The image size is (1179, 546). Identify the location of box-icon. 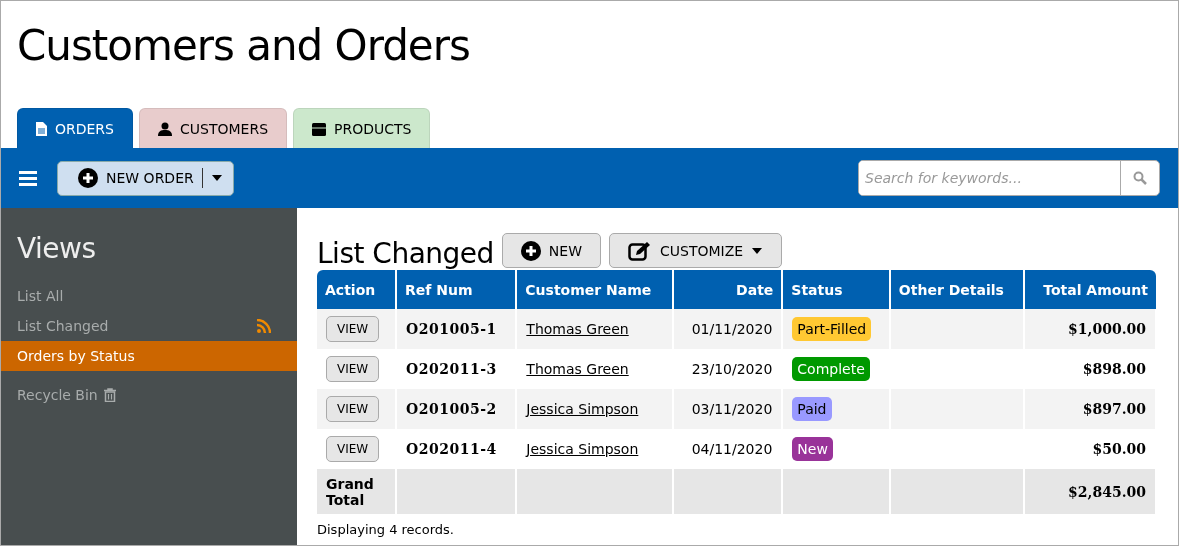
(319, 128).